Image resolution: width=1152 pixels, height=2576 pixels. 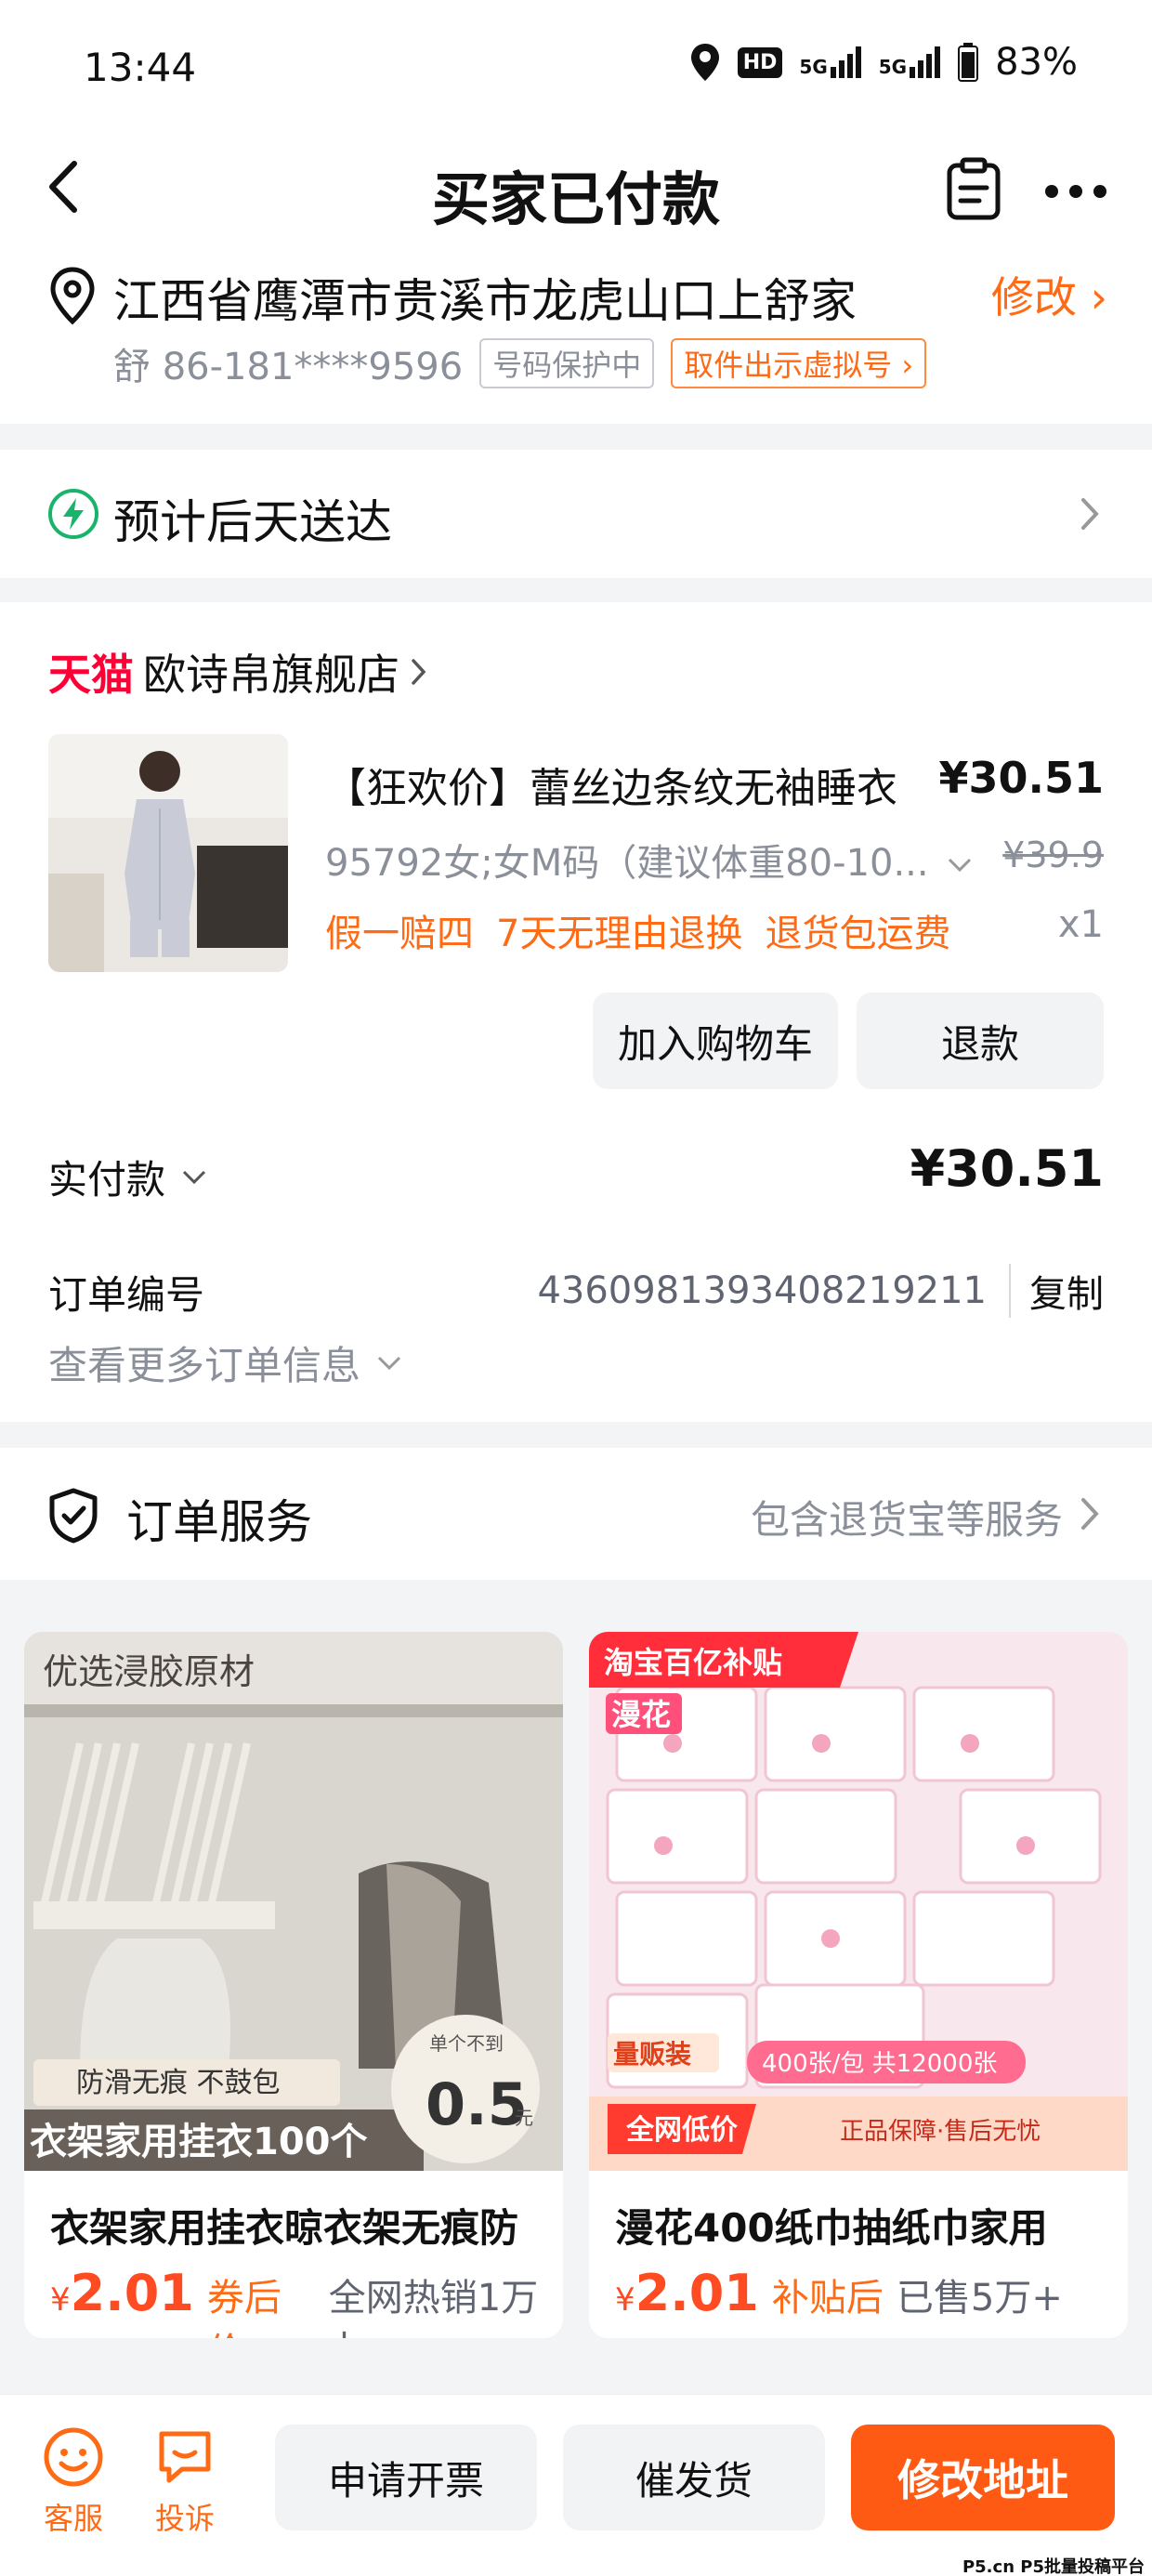 I want to click on address-text: 江西省鹰潭市贵溪市龙虎山口上舒家, so click(x=485, y=301).